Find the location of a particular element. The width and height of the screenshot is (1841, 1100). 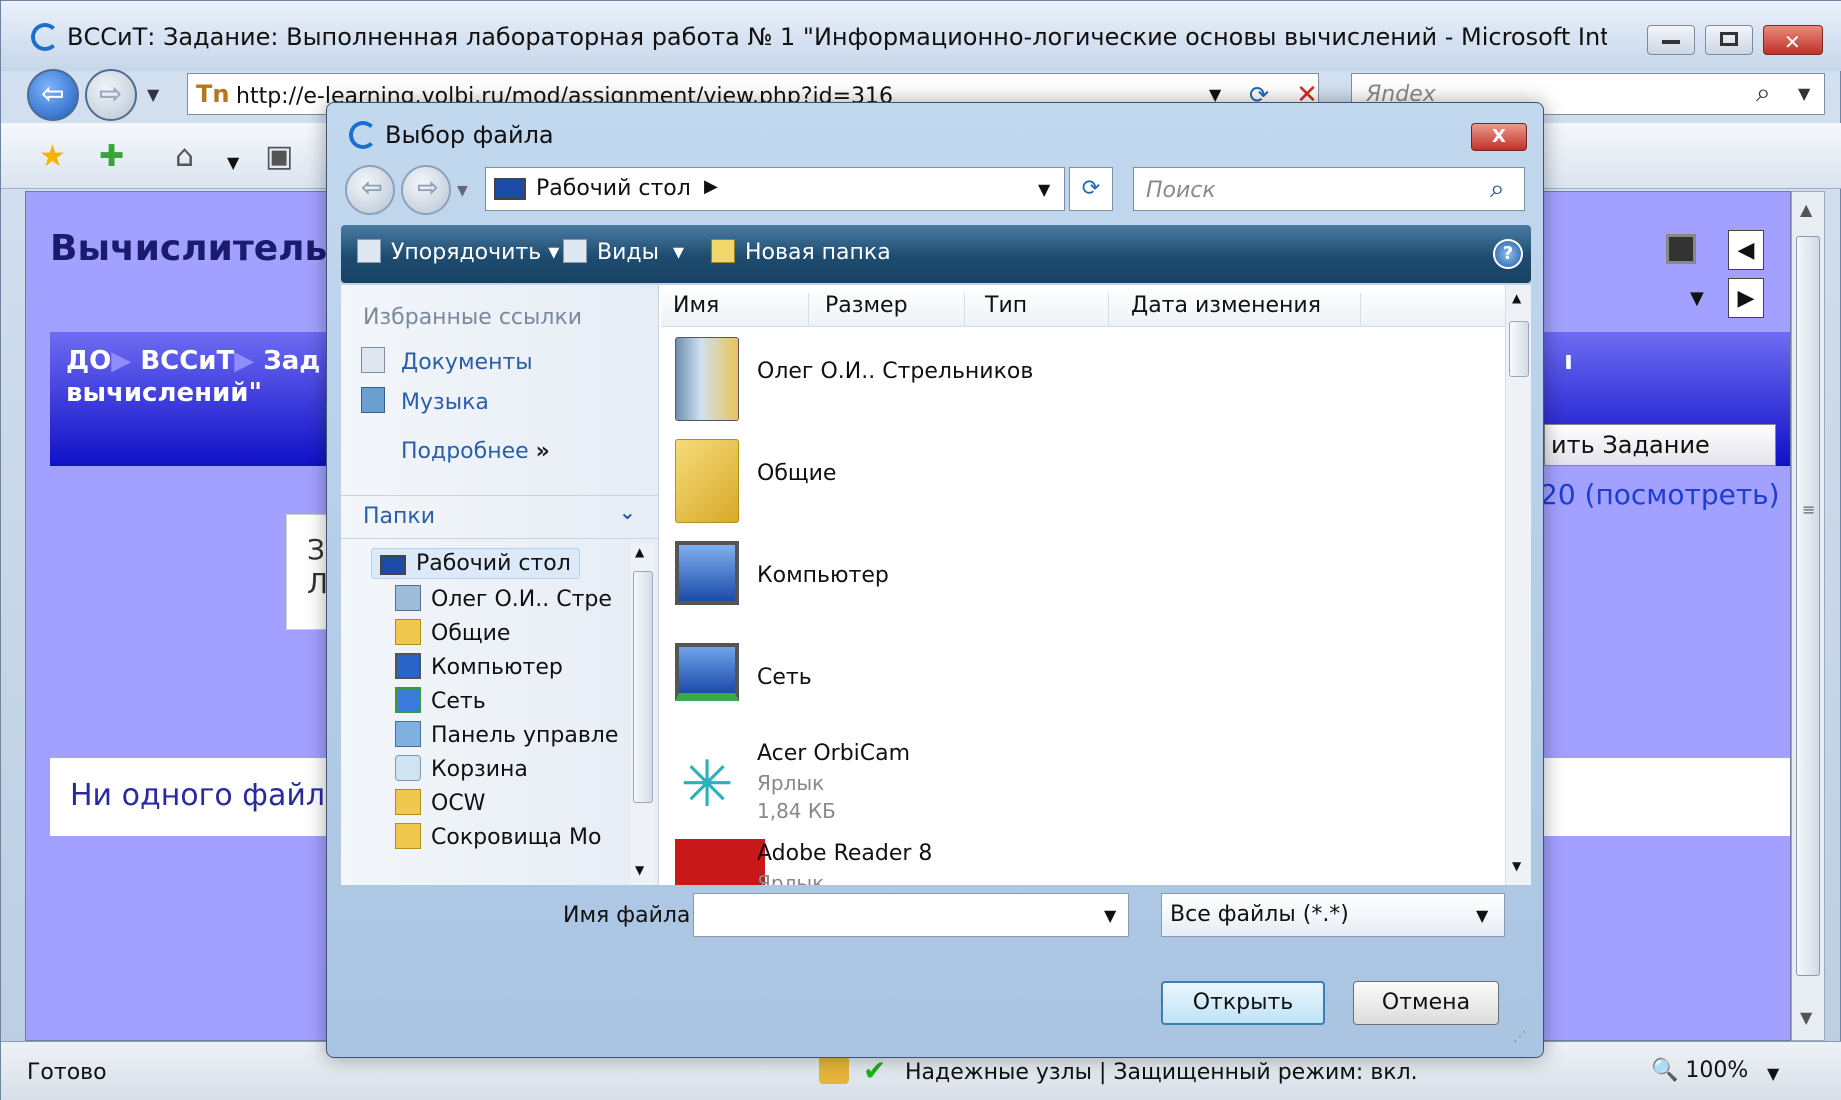

file-name: Adobe Reader 8 is located at coordinates (845, 853).